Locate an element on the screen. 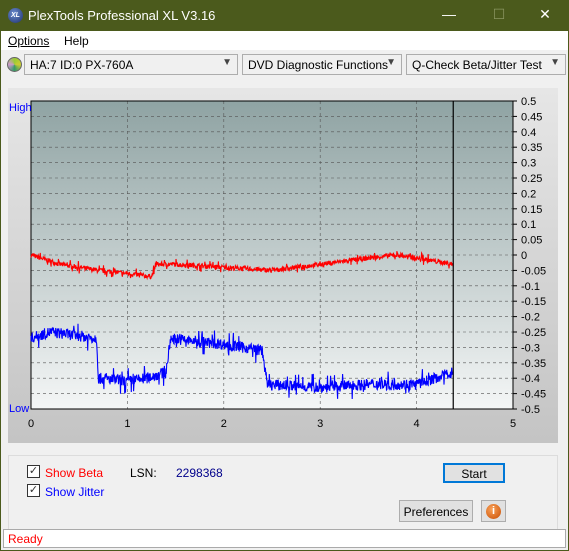 This screenshot has width=569, height=551. drive-select: HA:7 ID:0 PX-760A ▼ is located at coordinates (131, 64).